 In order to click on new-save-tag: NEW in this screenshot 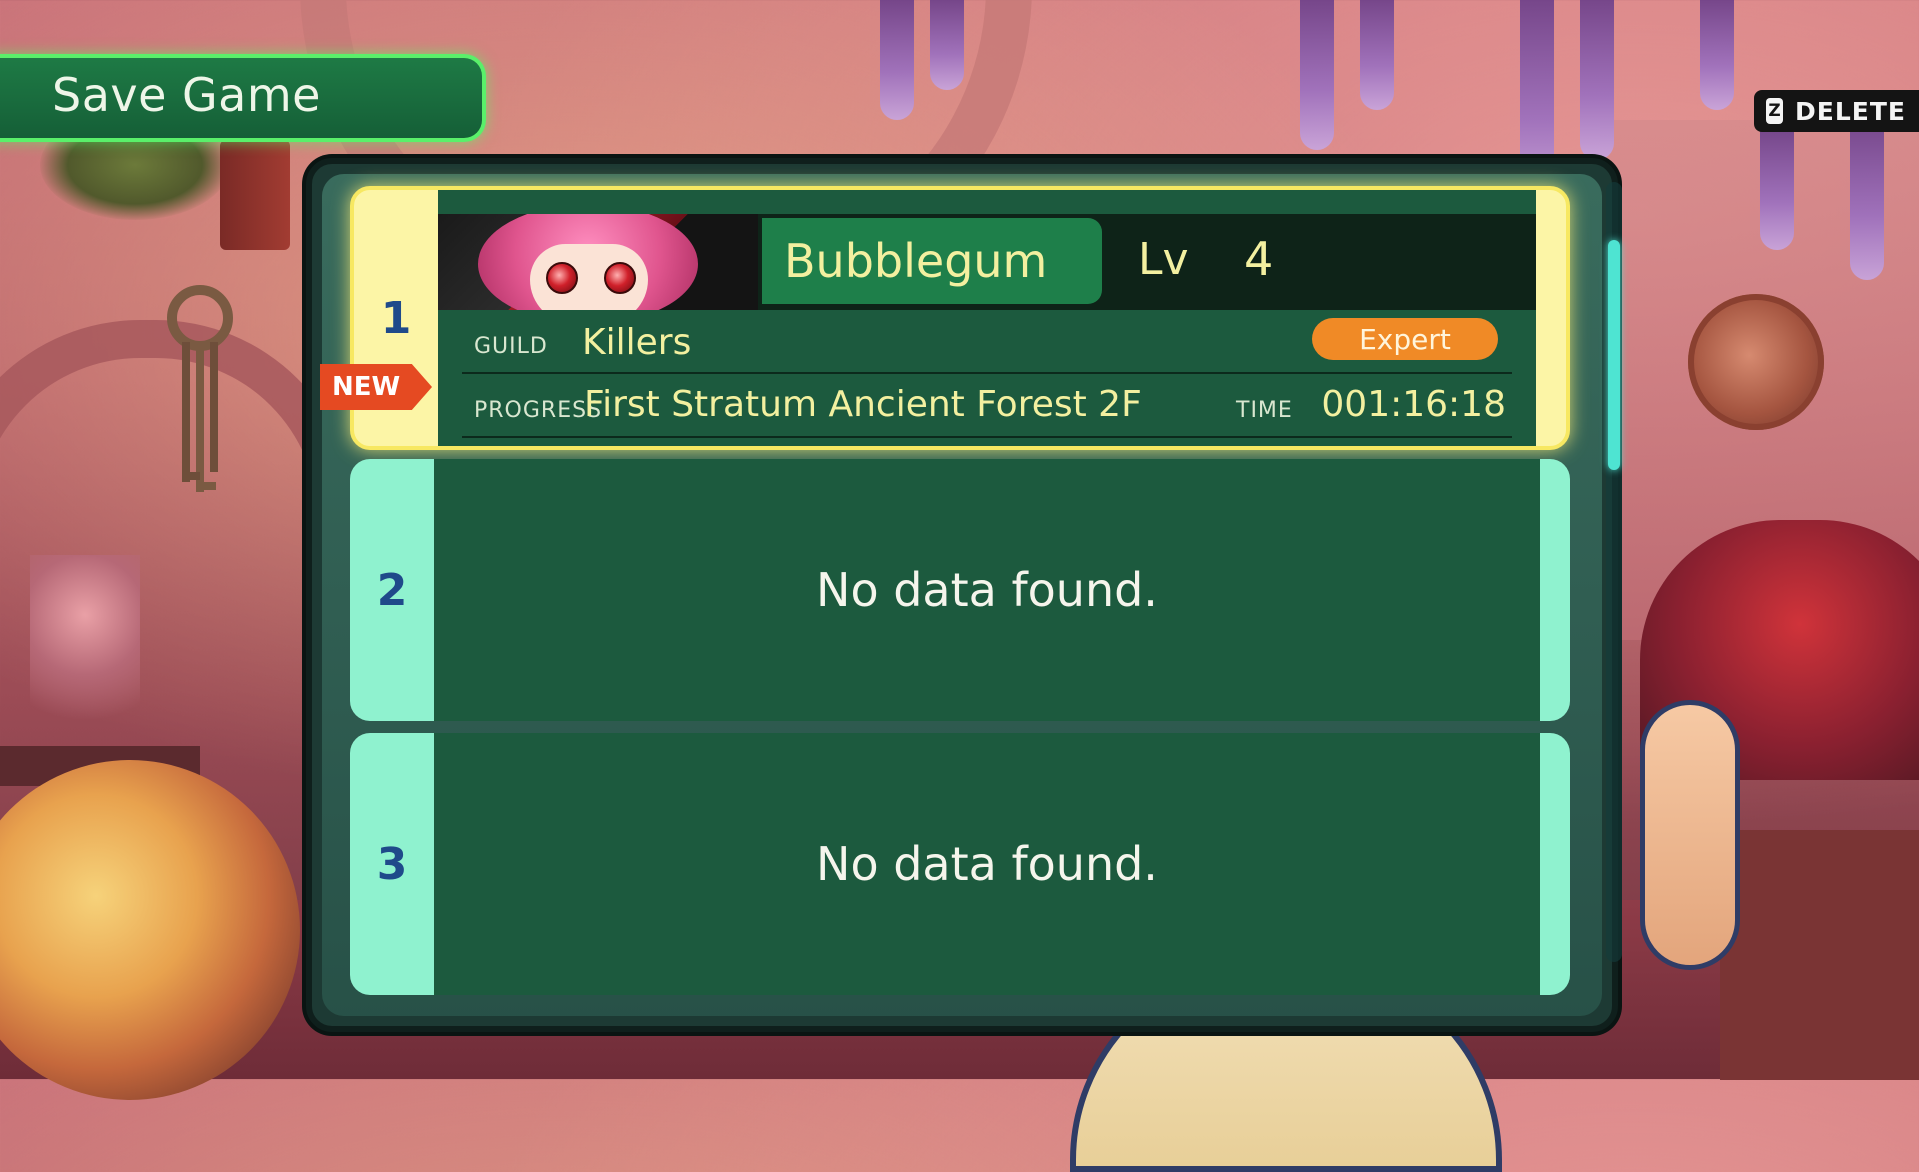, I will do `click(376, 387)`.